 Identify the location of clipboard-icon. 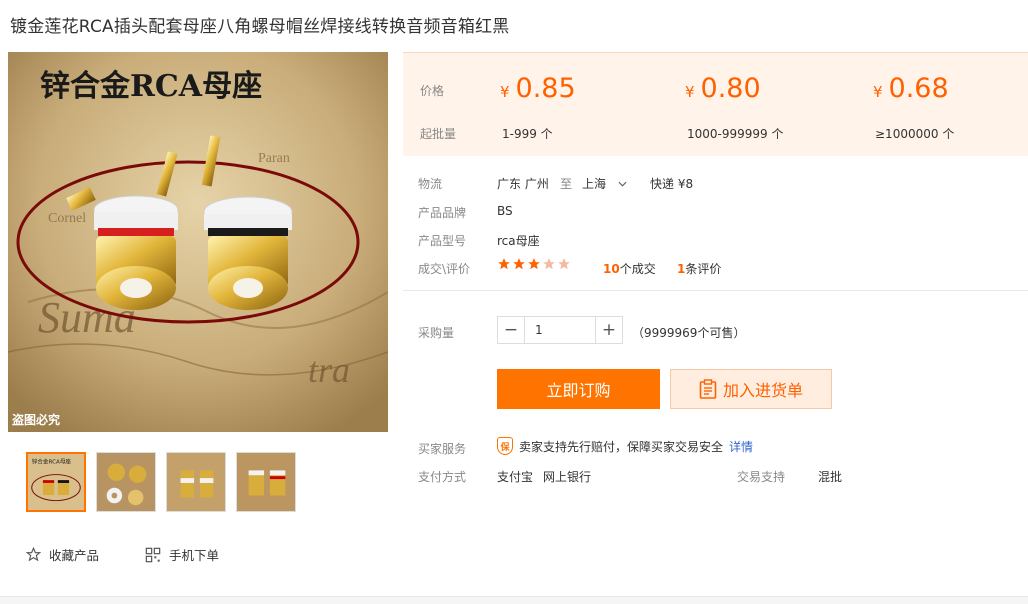
(708, 389).